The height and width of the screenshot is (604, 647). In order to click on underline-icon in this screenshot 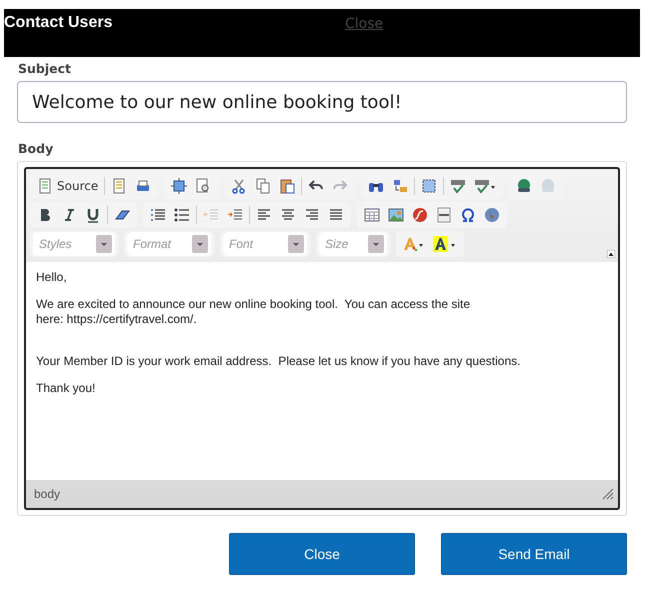, I will do `click(93, 215)`.